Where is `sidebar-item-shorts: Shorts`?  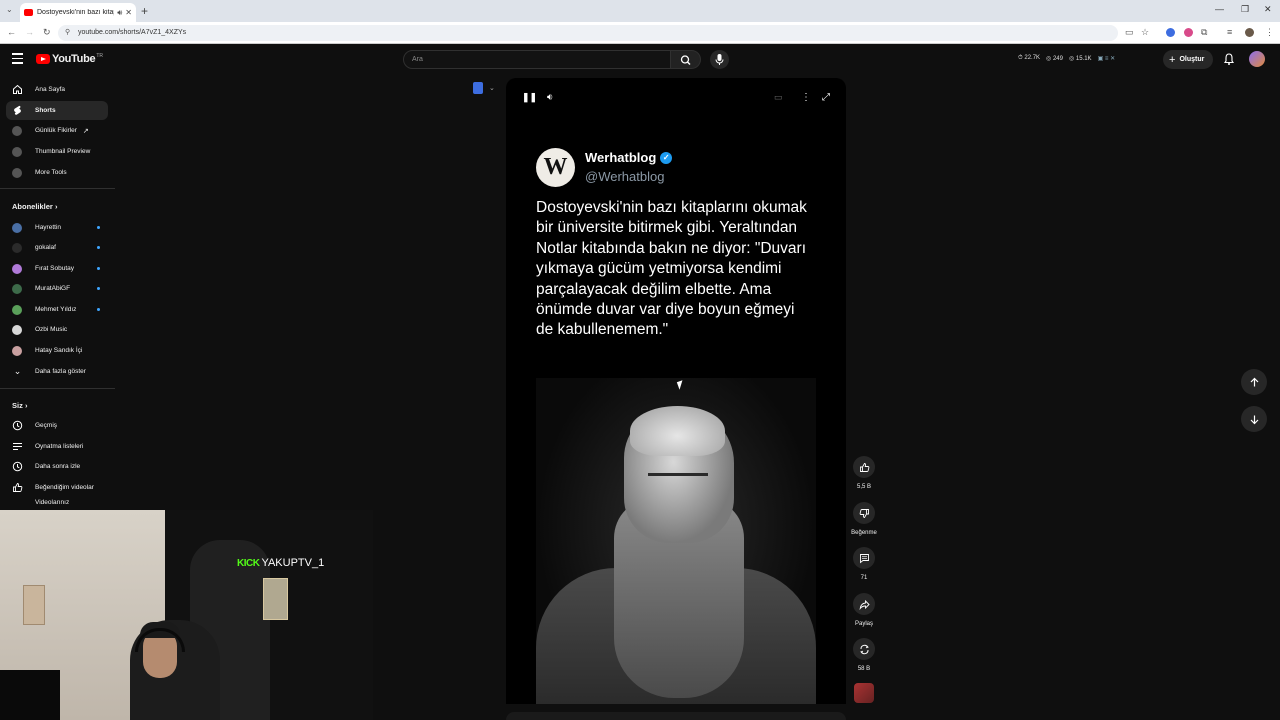 sidebar-item-shorts: Shorts is located at coordinates (57, 110).